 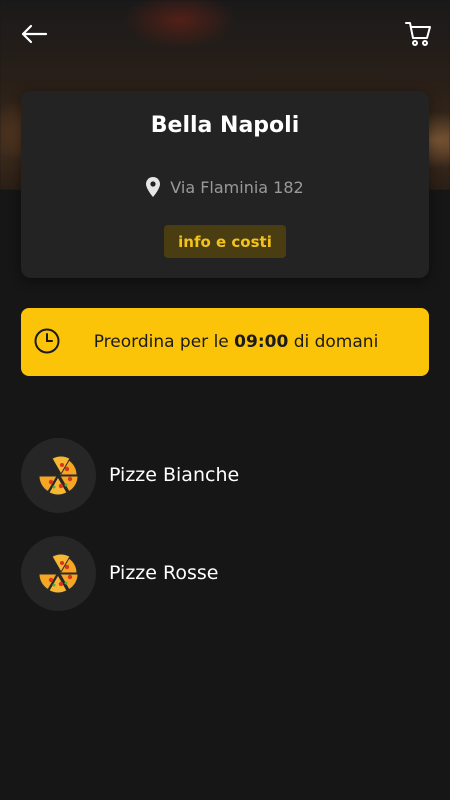 What do you see at coordinates (221, 573) in the screenshot?
I see `category-pizze-rosse: Pizze Rosse` at bounding box center [221, 573].